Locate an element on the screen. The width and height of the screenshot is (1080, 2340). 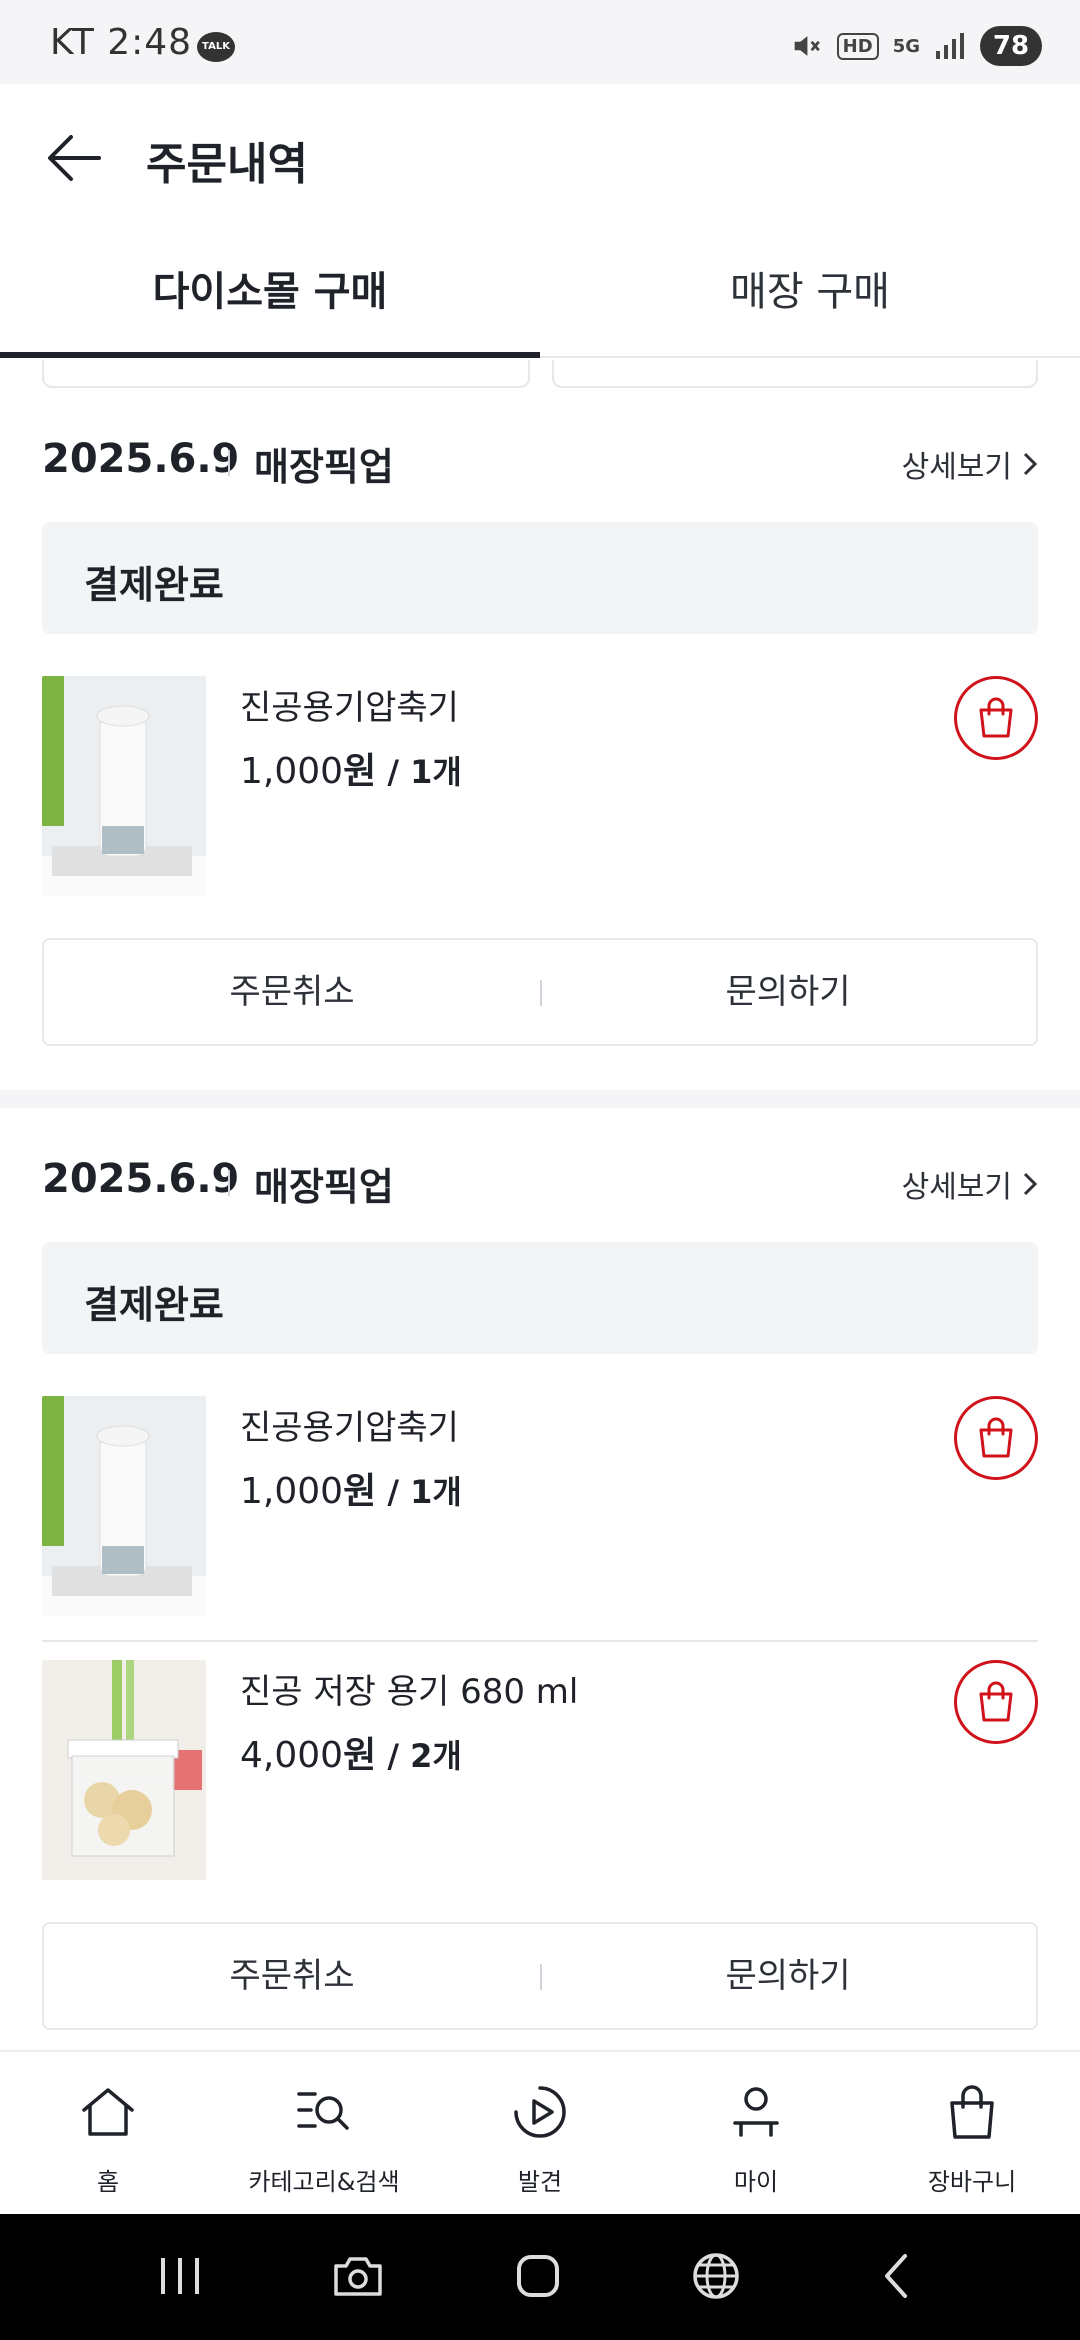
nav-category-search: 카테고리&검색 is located at coordinates (324, 2133).